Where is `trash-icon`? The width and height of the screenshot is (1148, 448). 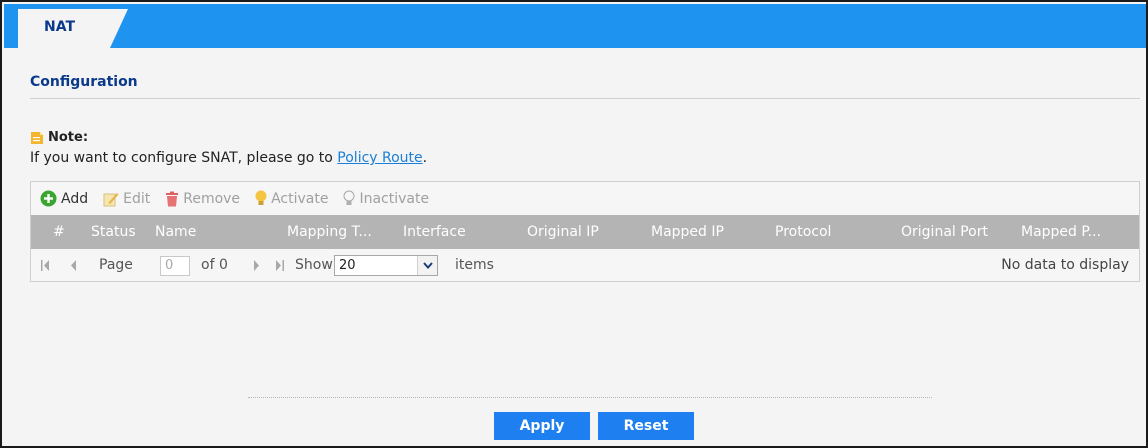
trash-icon is located at coordinates (172, 198).